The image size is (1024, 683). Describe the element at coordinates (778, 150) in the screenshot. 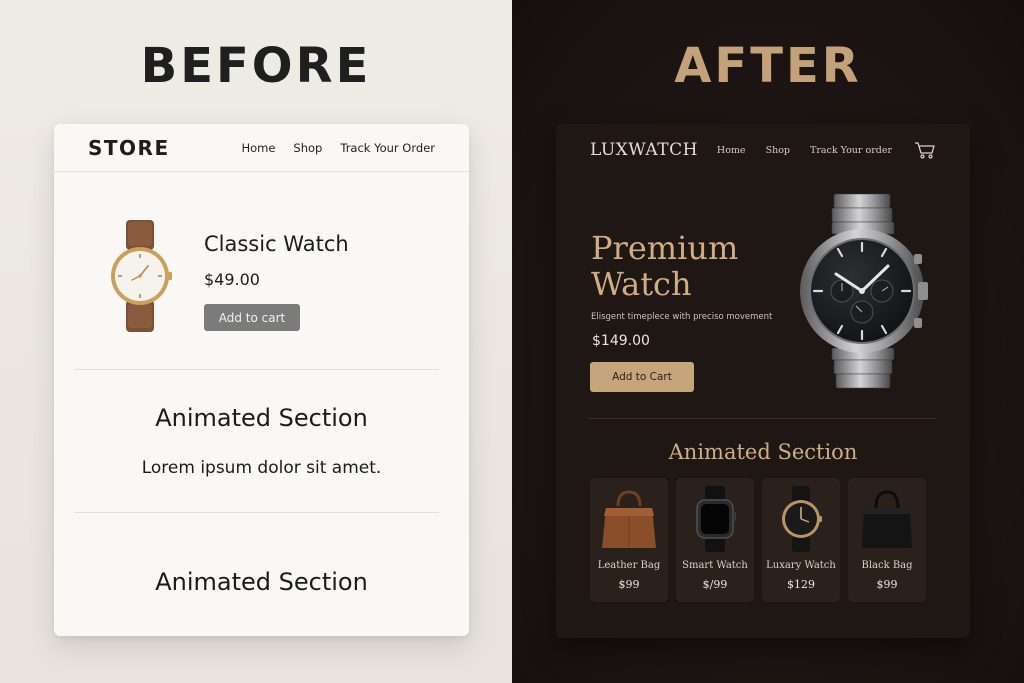

I see `after-nav-shop: Shop` at that location.